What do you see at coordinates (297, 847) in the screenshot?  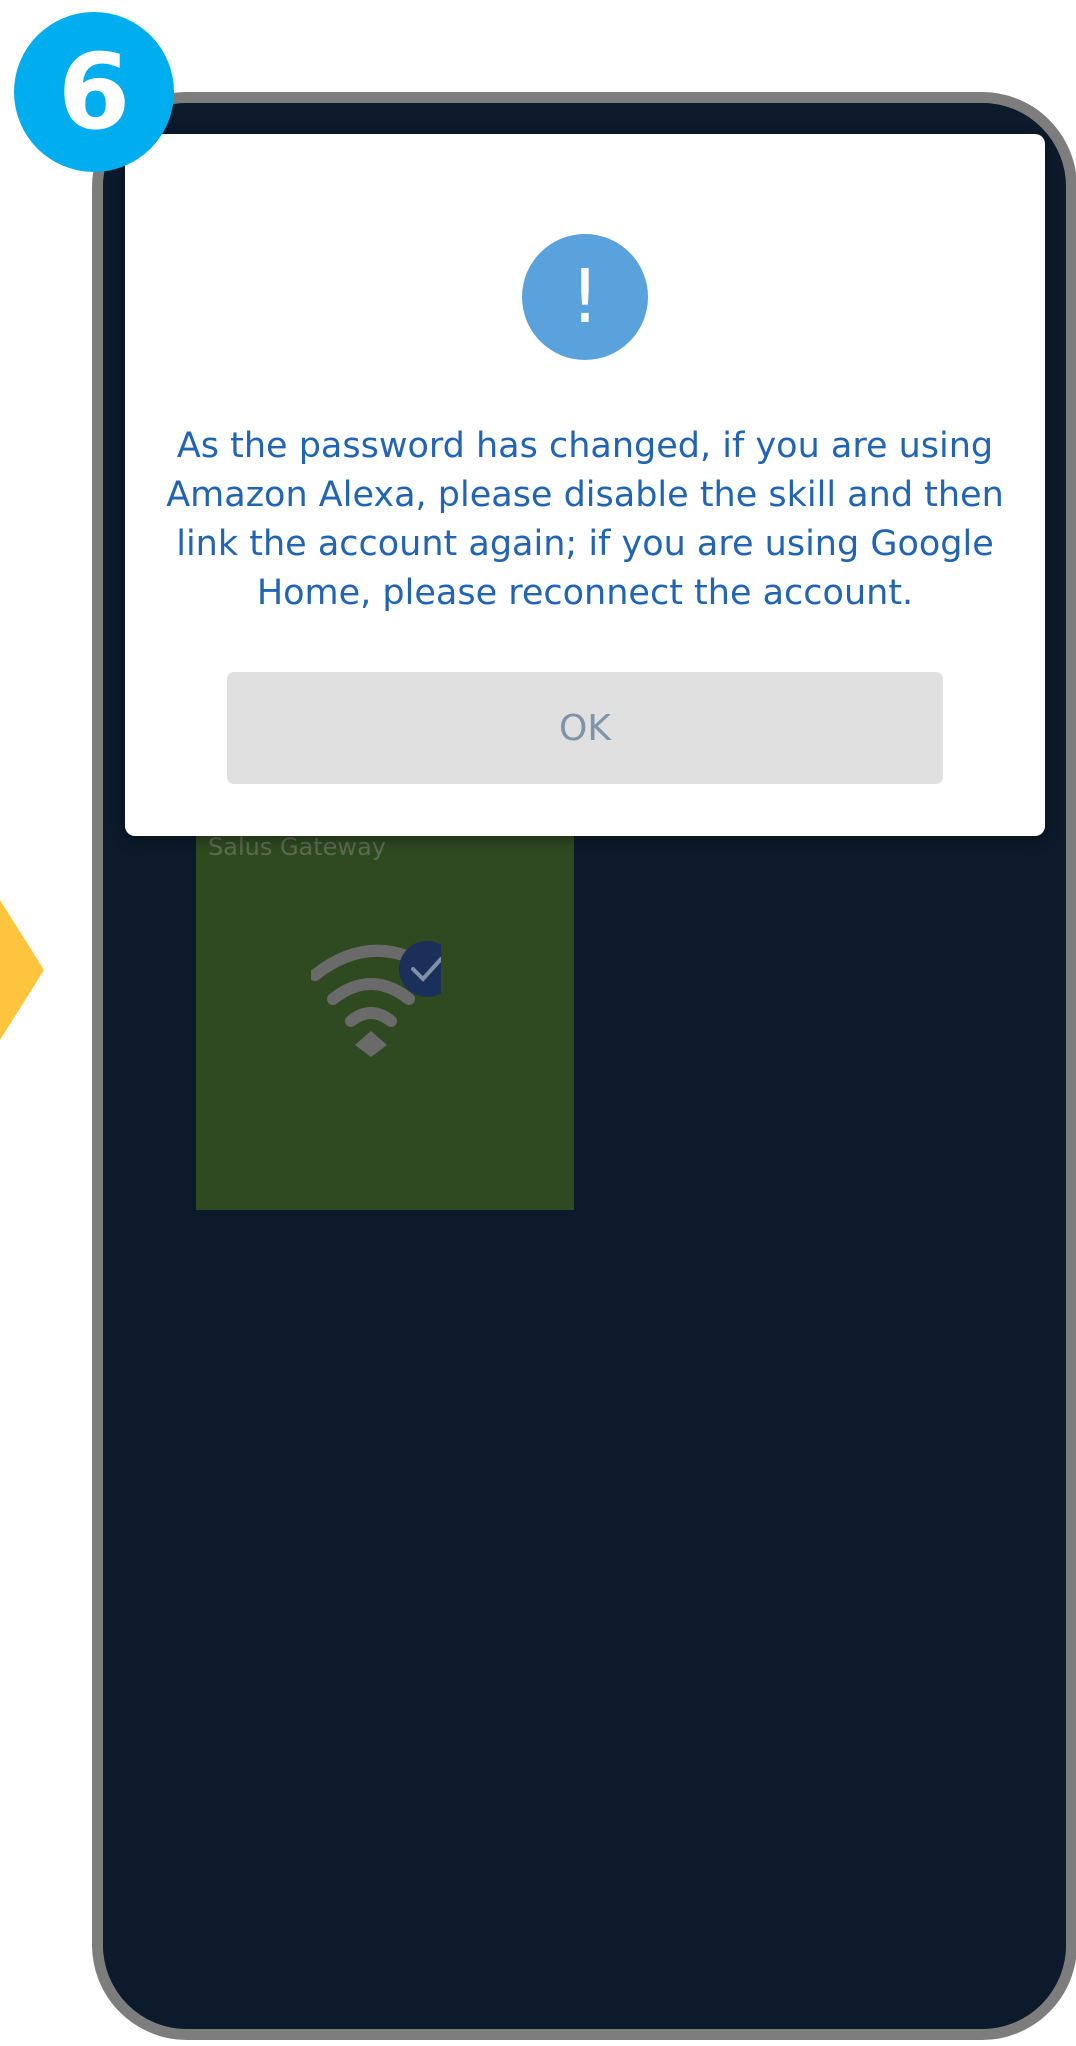 I see `gateway-label: Salus Gateway` at bounding box center [297, 847].